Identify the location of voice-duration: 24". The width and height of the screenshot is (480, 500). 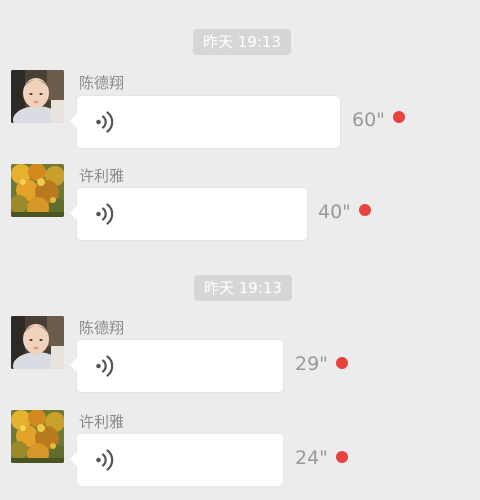
(311, 458).